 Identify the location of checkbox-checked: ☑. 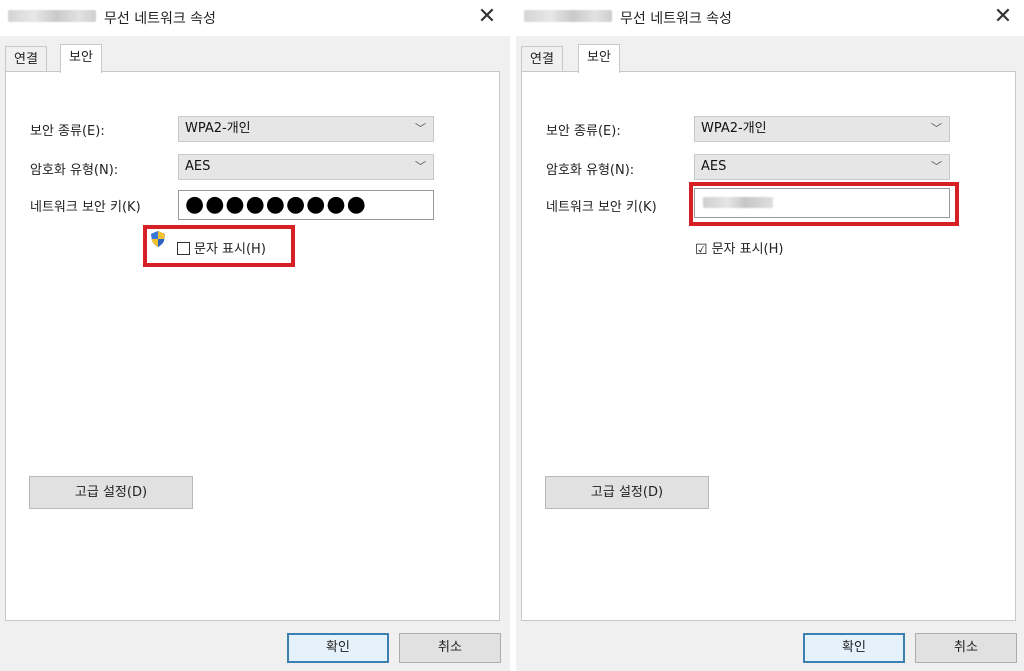
(701, 250).